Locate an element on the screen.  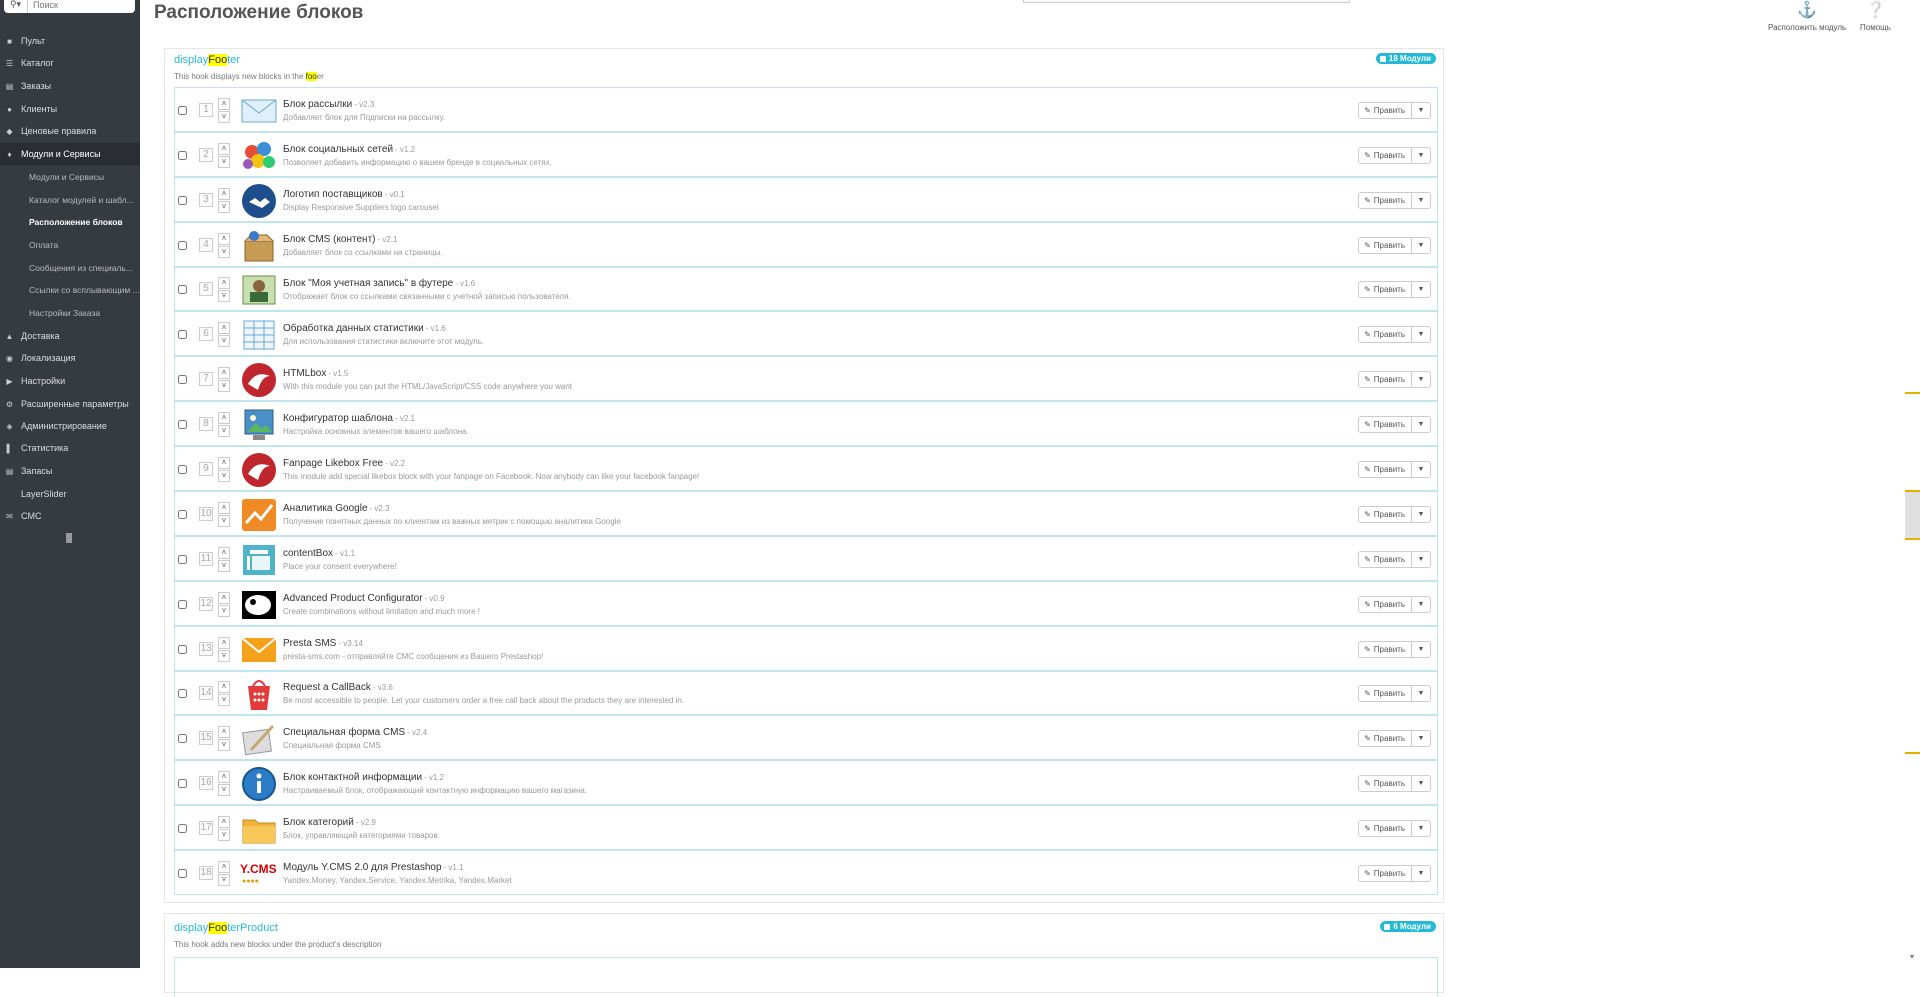
sidebar-item-3: ● Клиенты is located at coordinates (70, 109).